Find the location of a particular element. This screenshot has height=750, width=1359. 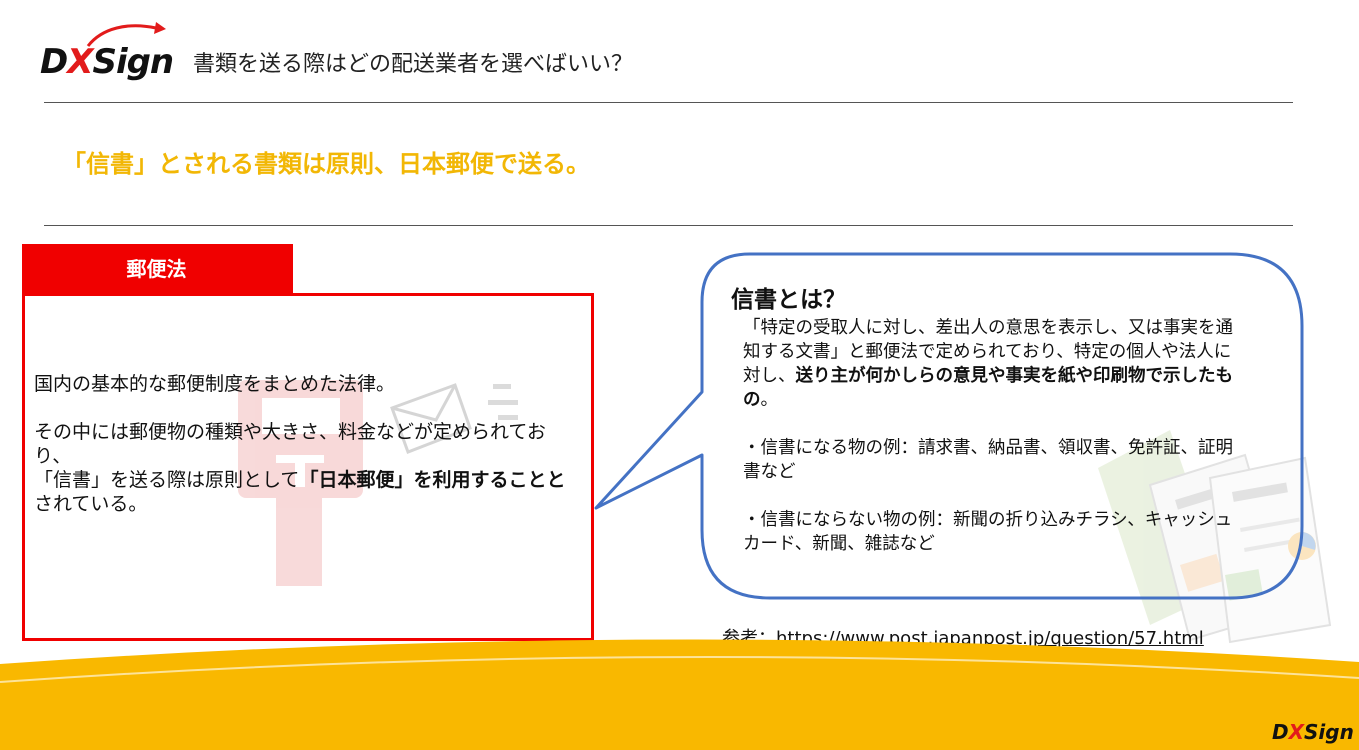

header-divider is located at coordinates (668, 102).